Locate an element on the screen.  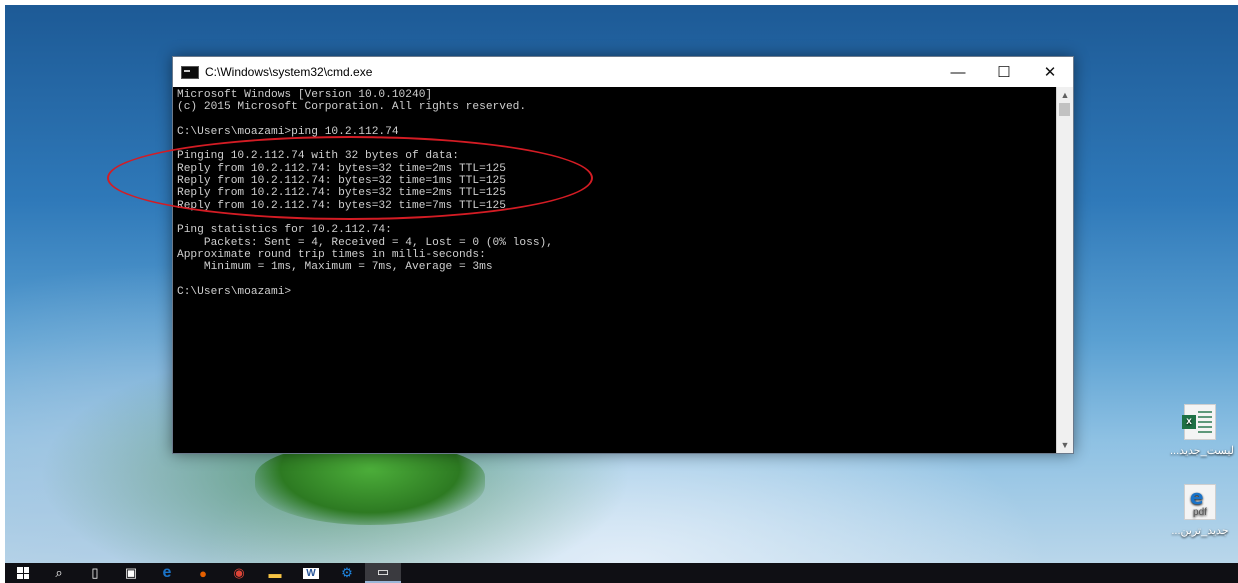
firefox-button: ● is located at coordinates (203, 573).